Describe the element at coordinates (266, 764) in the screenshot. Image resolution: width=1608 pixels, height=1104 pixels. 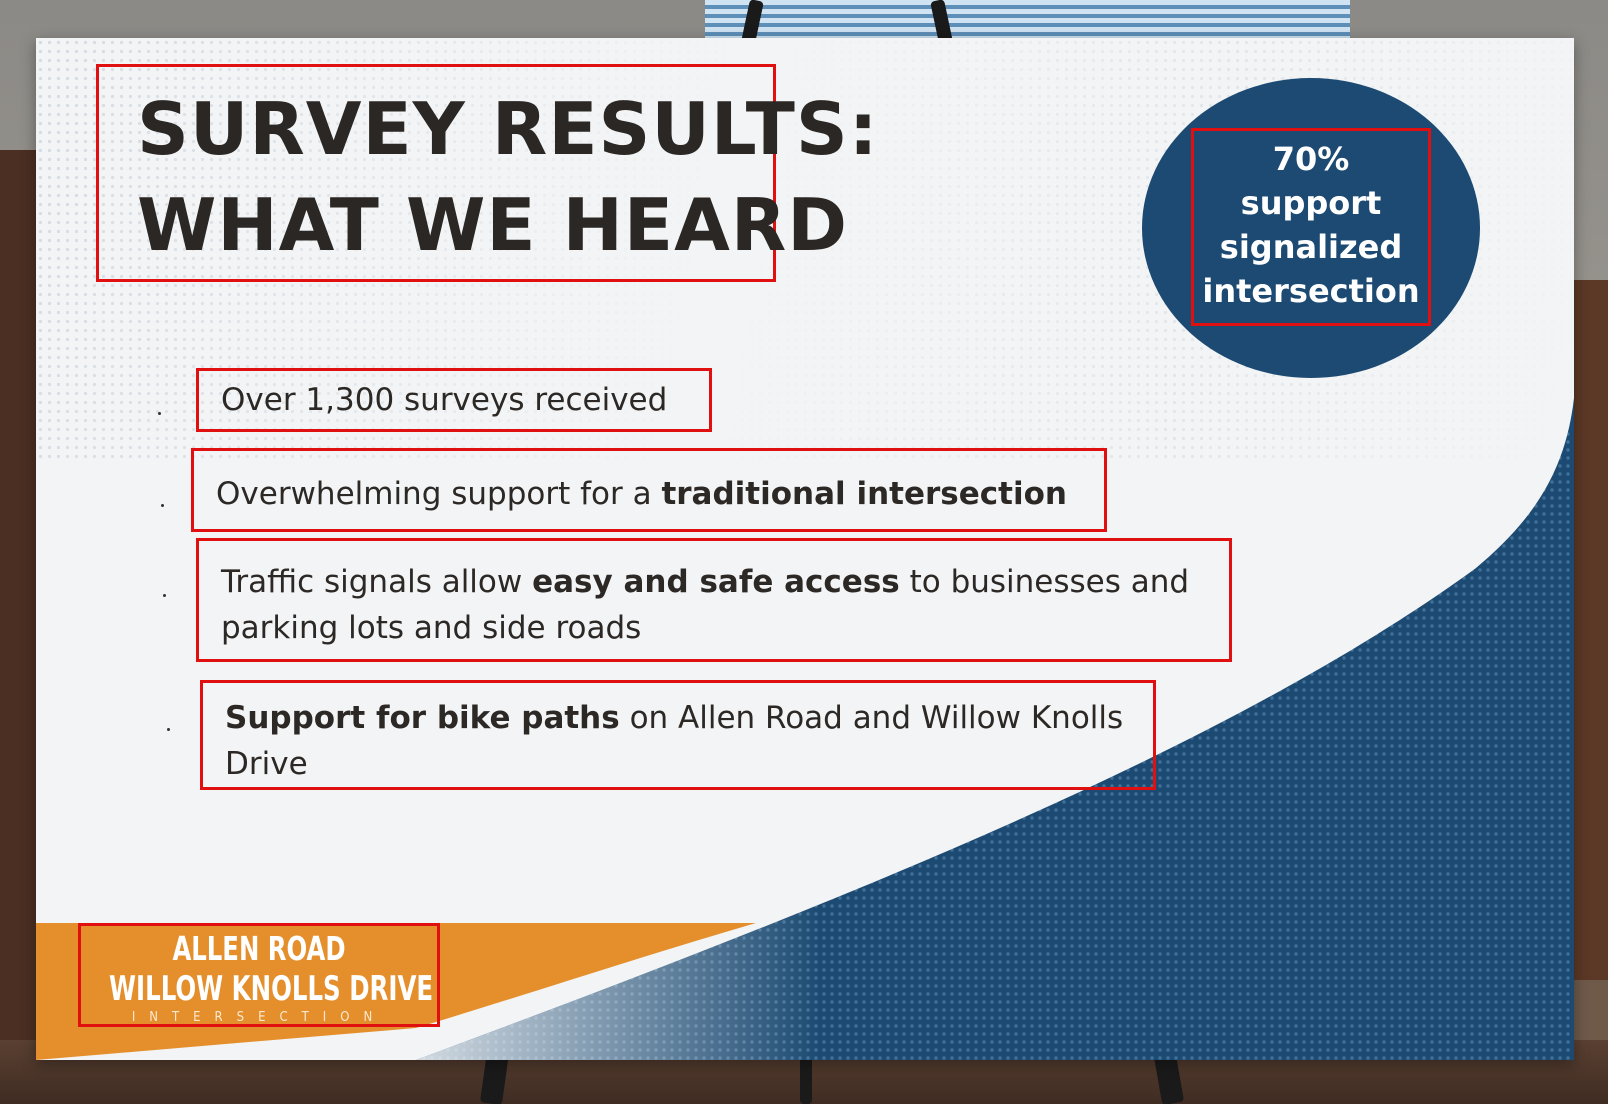
I see `bullet-text-segment: Drive` at that location.